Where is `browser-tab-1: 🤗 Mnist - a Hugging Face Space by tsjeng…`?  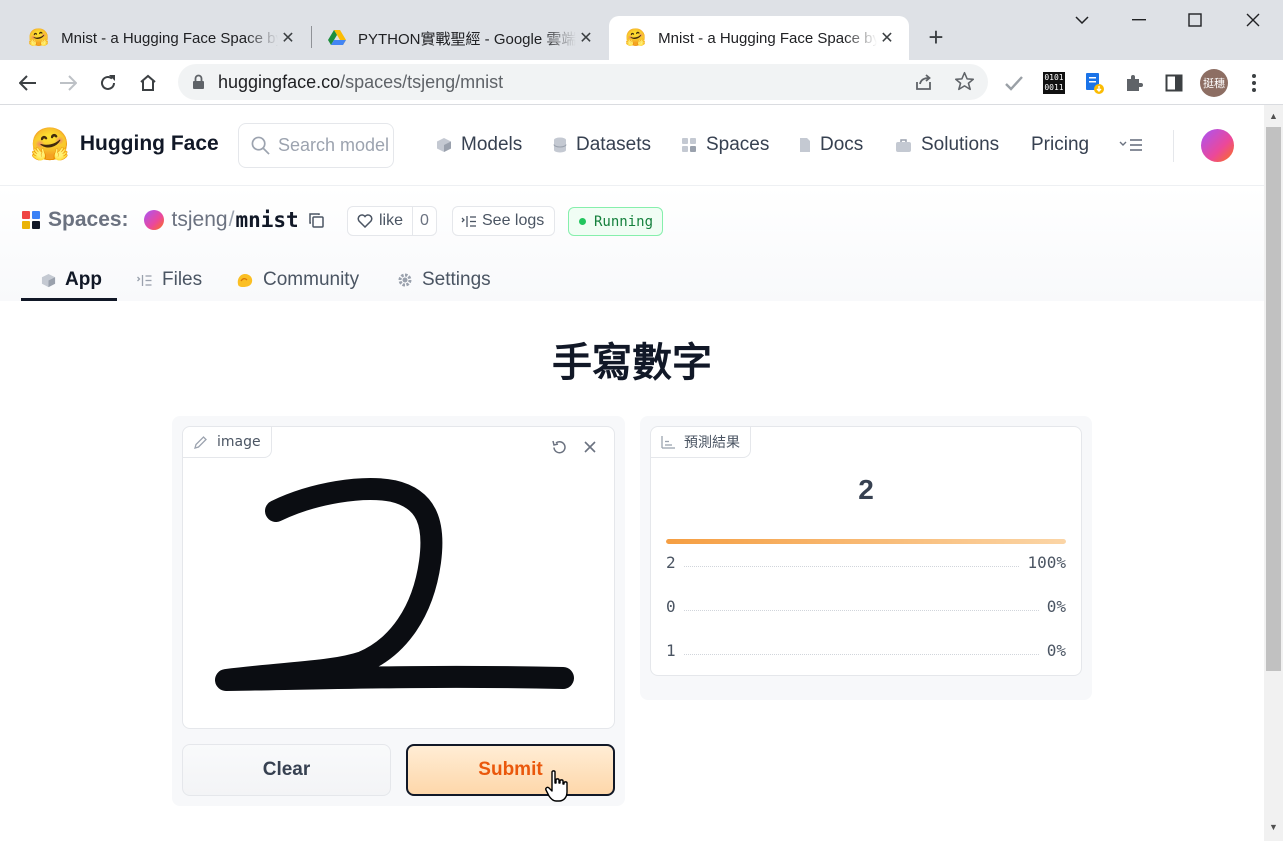 browser-tab-1: 🤗 Mnist - a Hugging Face Space by tsjeng… is located at coordinates (161, 38).